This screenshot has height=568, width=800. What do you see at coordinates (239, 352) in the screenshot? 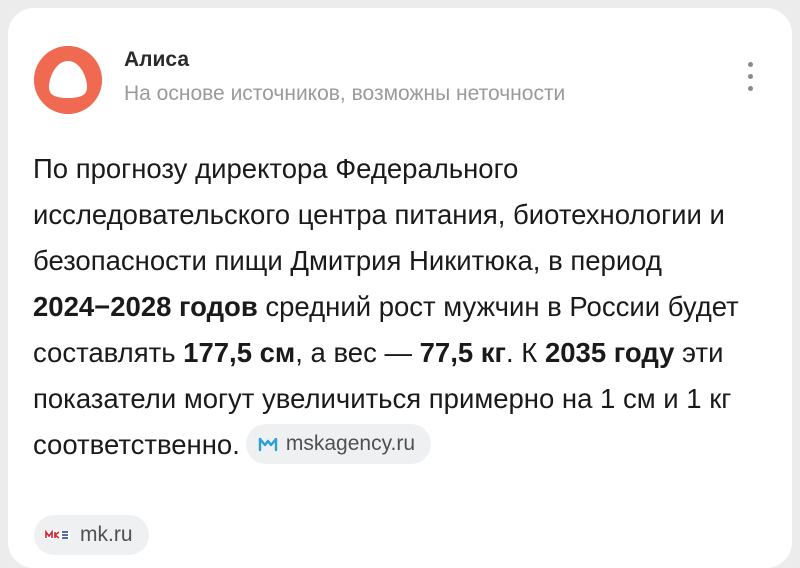
I see `answer-highlight-height: 177,5 см` at bounding box center [239, 352].